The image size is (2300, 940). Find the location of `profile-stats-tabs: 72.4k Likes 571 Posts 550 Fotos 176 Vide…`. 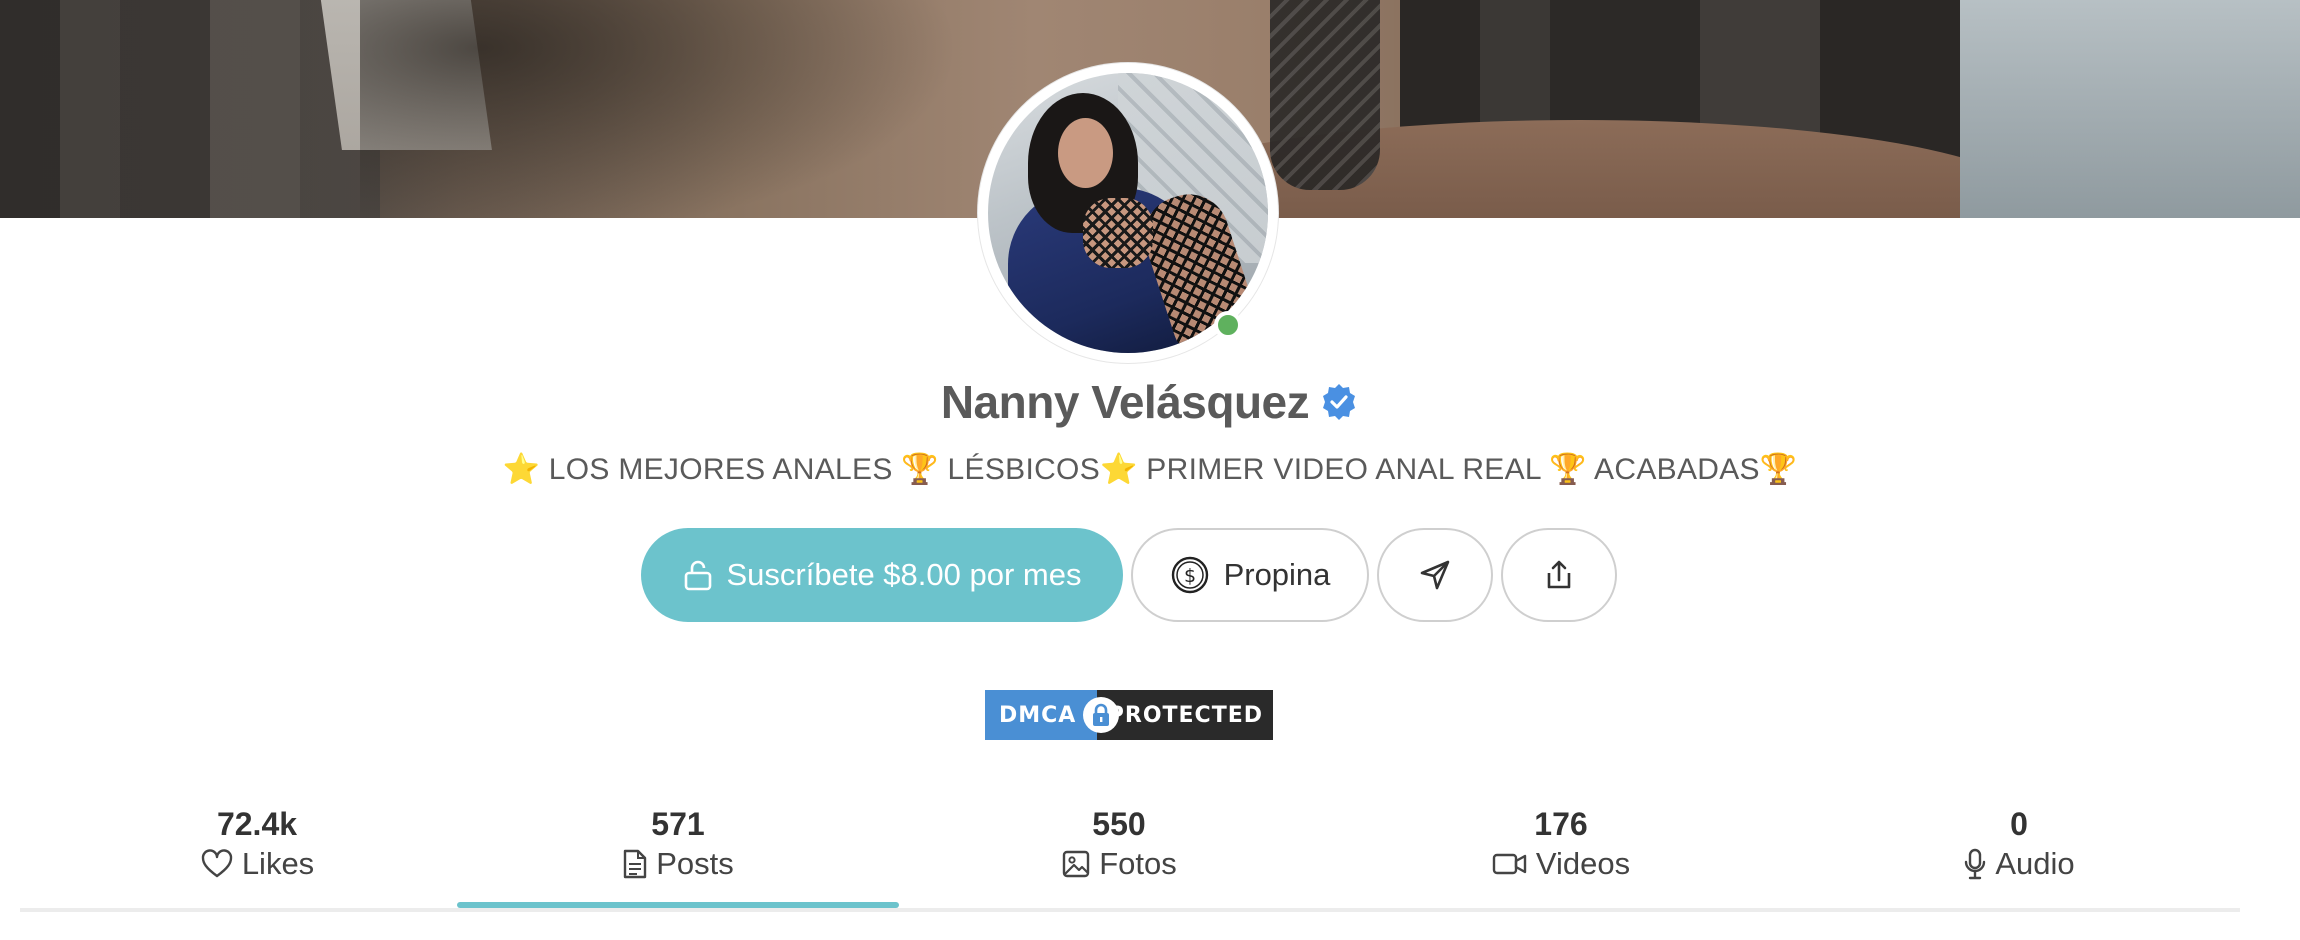

profile-stats-tabs: 72.4k Likes 571 Posts 550 Fotos 176 Vide… is located at coordinates (1130, 856).